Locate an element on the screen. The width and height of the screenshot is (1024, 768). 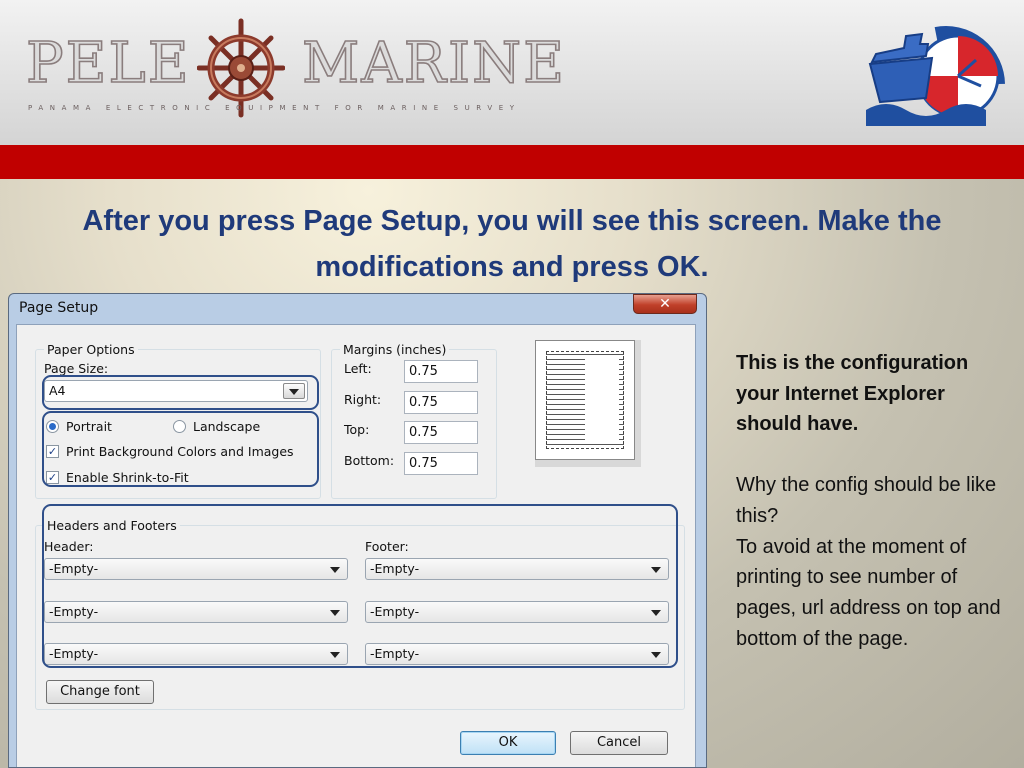
maritime-authority-logo is located at coordinates (935, 76).